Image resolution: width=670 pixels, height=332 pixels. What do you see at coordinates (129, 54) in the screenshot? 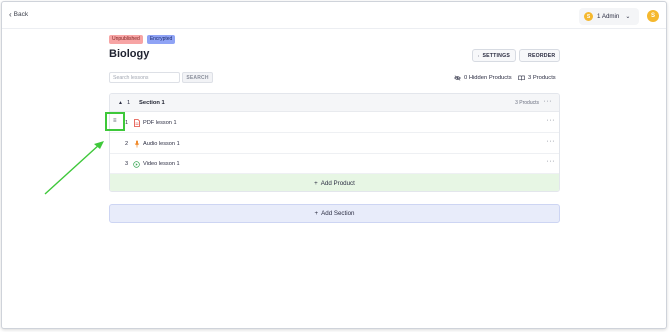
I see `page-title: Biology` at bounding box center [129, 54].